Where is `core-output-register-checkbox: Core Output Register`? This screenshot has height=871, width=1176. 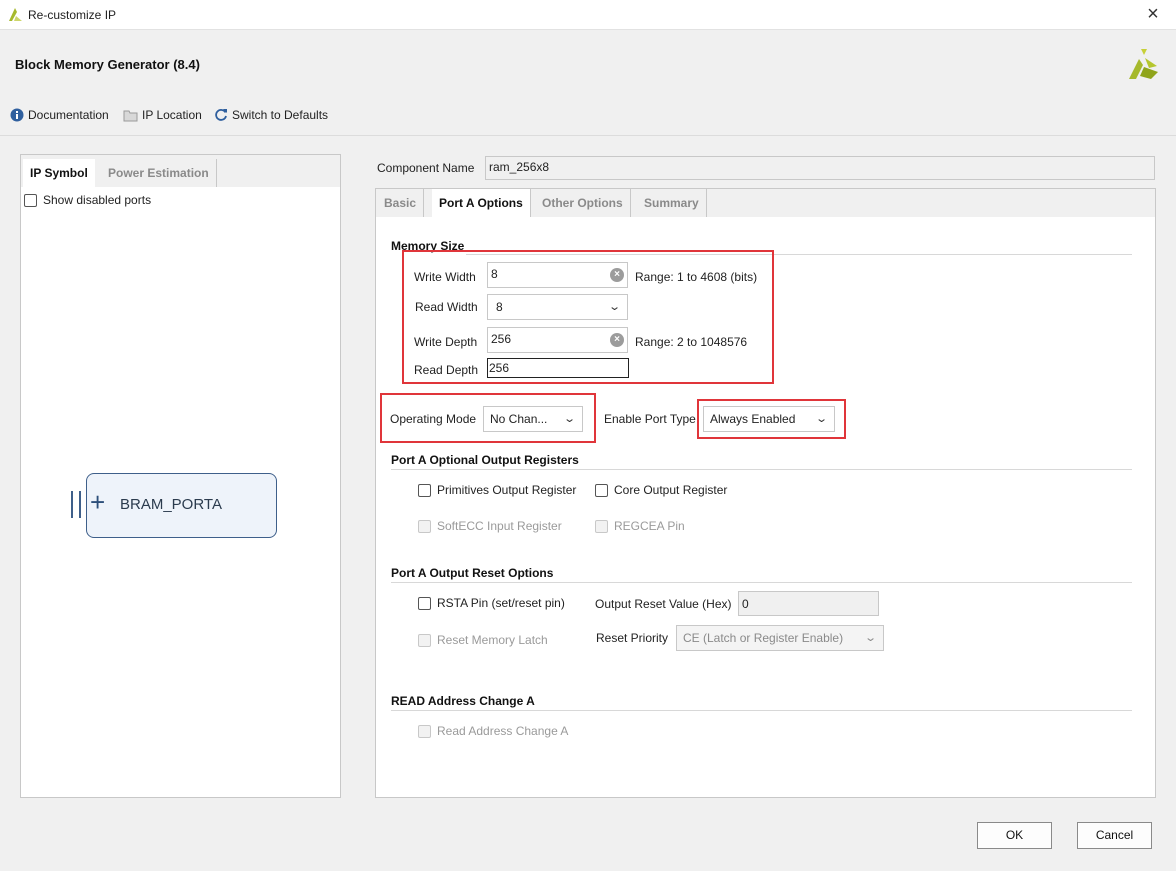 core-output-register-checkbox: Core Output Register is located at coordinates (661, 490).